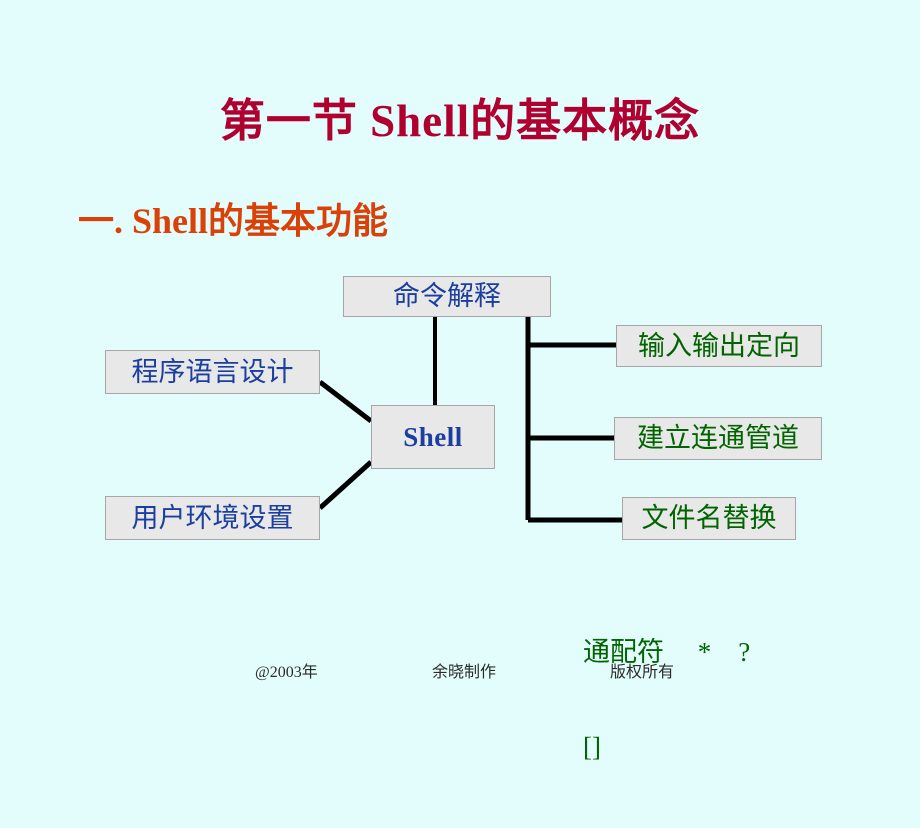 This screenshot has height=828, width=920. What do you see at coordinates (345, 485) in the screenshot?
I see `connector-env-to-shell` at bounding box center [345, 485].